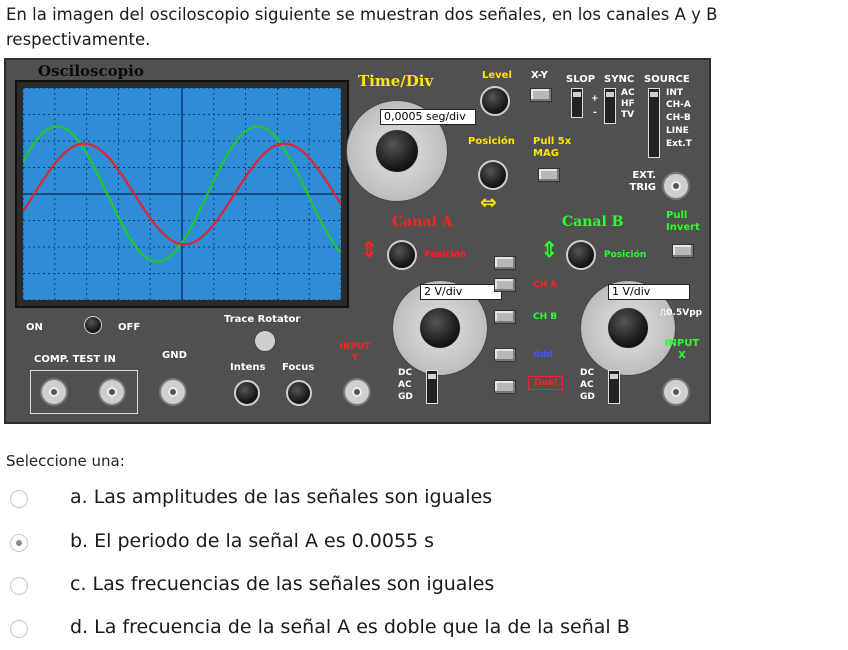 The height and width of the screenshot is (650, 848). Describe the element at coordinates (581, 255) in the screenshot. I see `canal-b-position-knob` at that location.